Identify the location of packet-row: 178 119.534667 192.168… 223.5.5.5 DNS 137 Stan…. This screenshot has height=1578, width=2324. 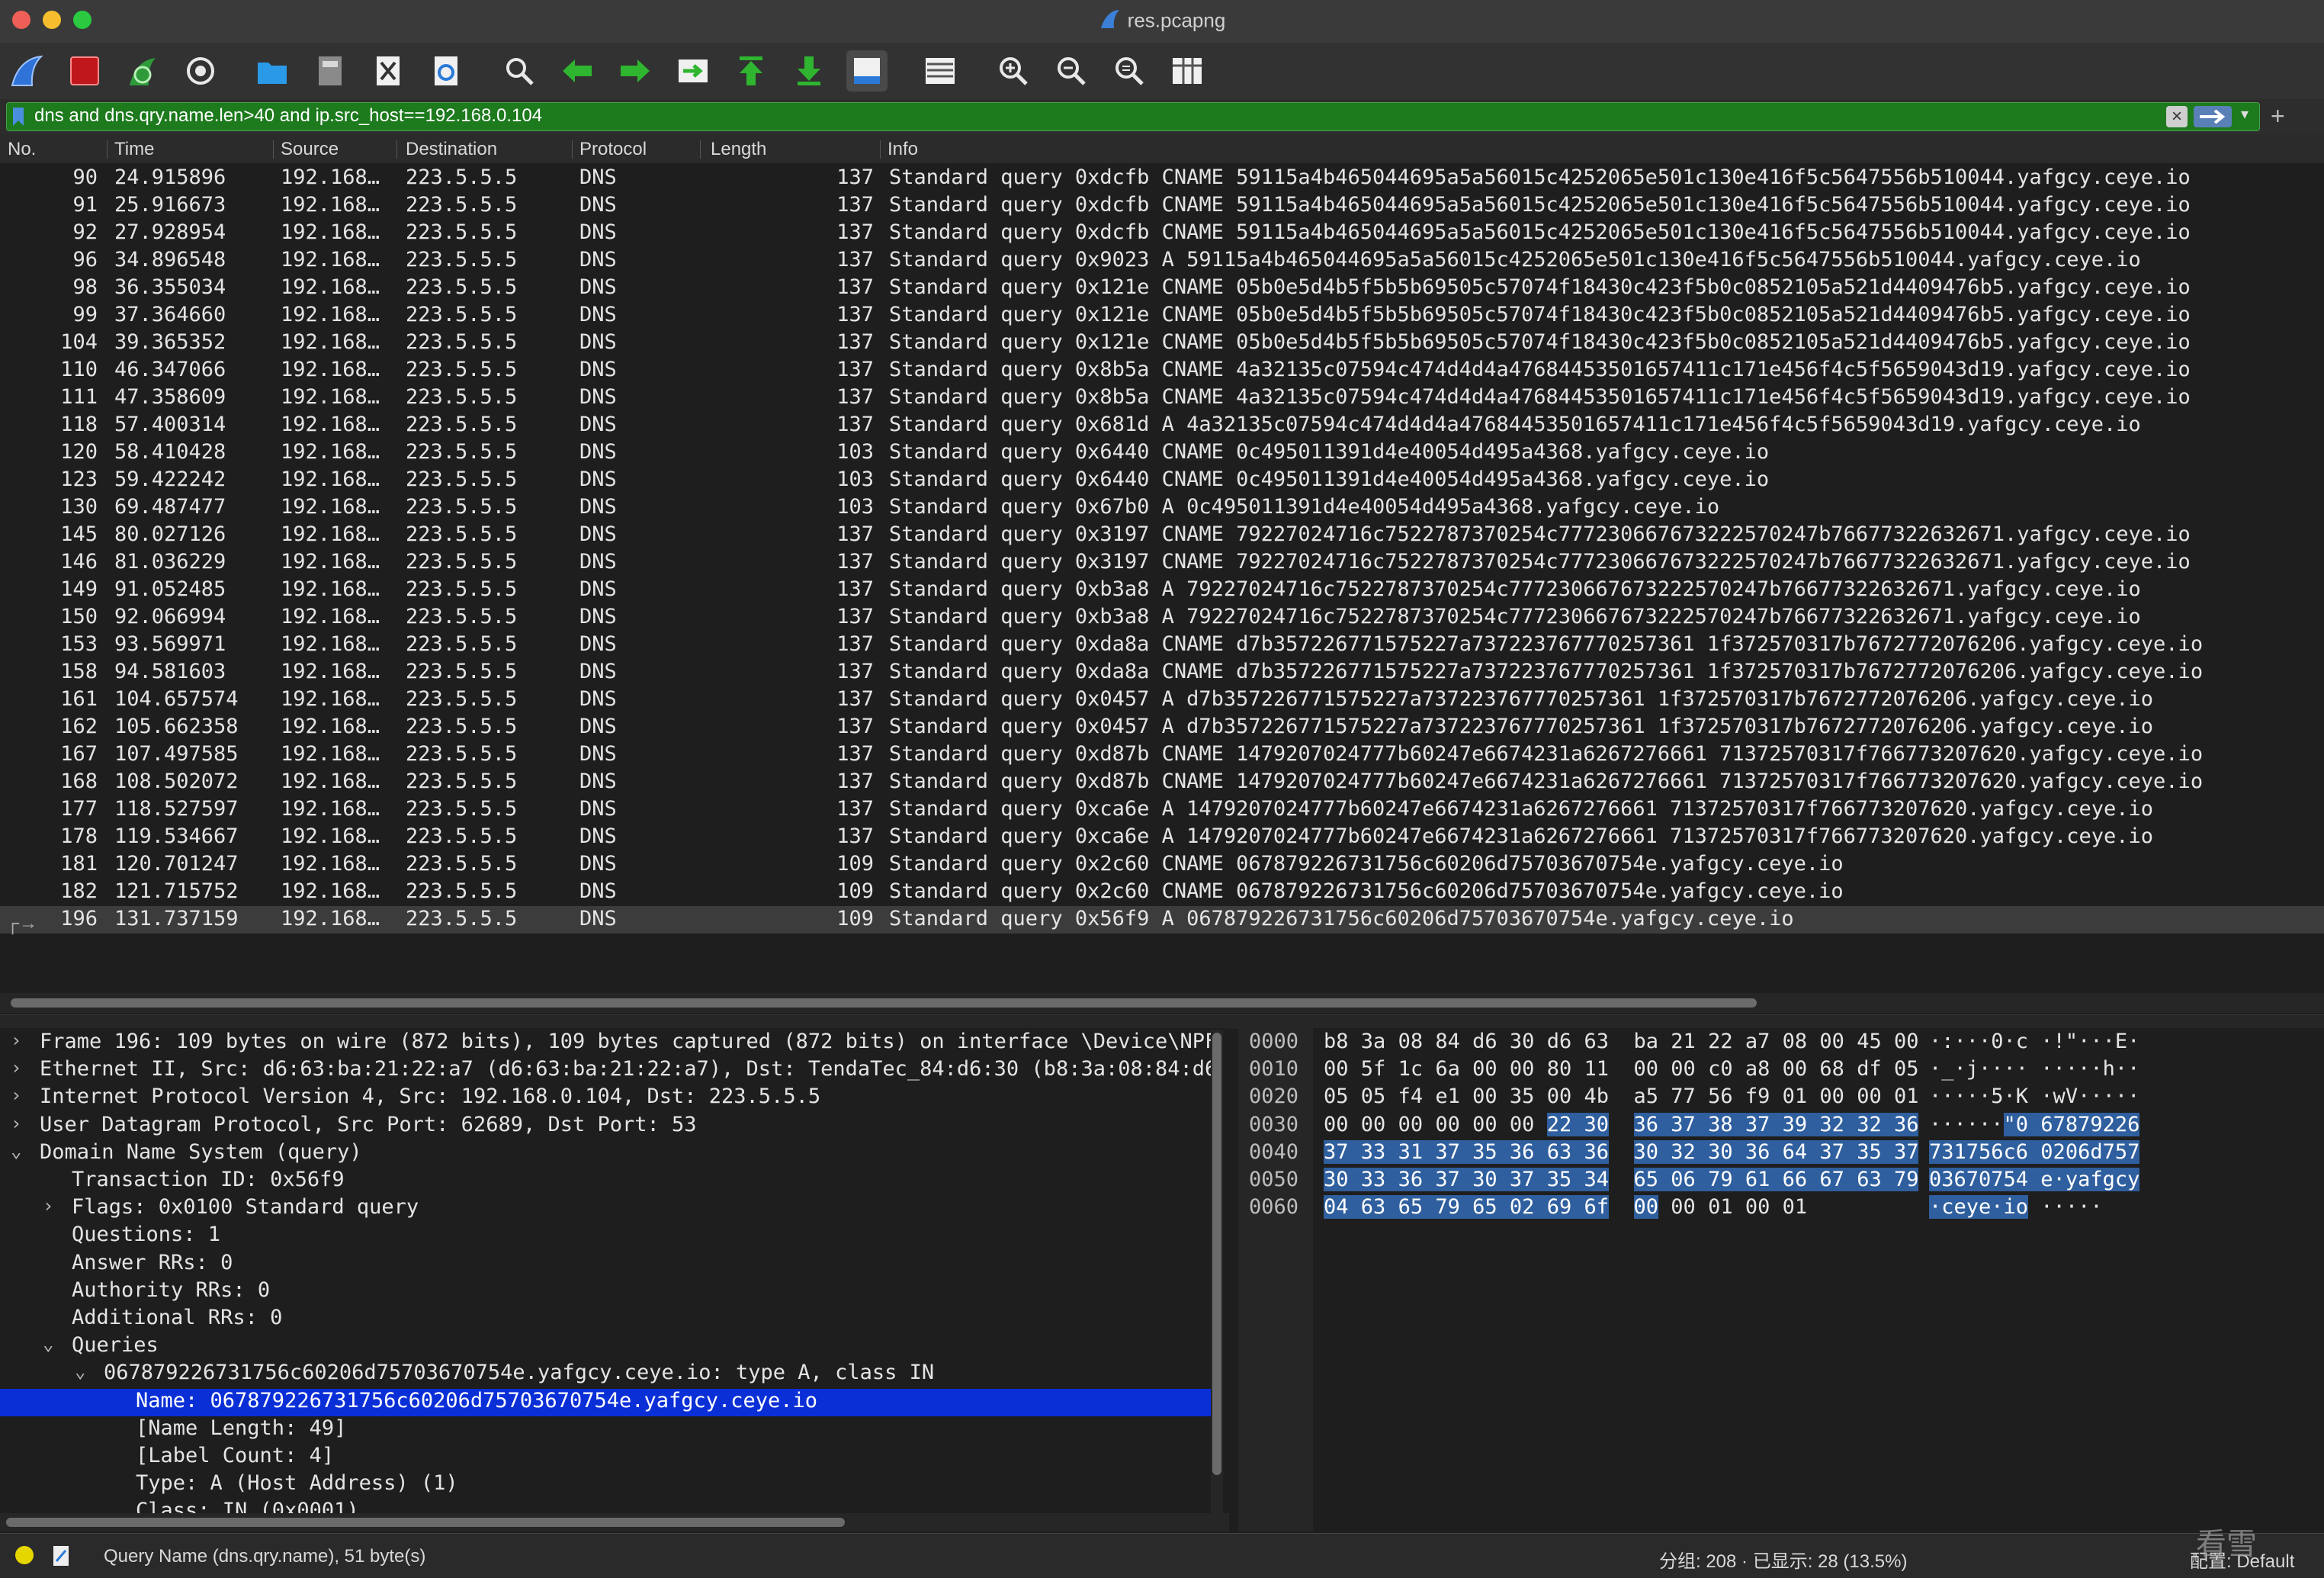
(1162, 837).